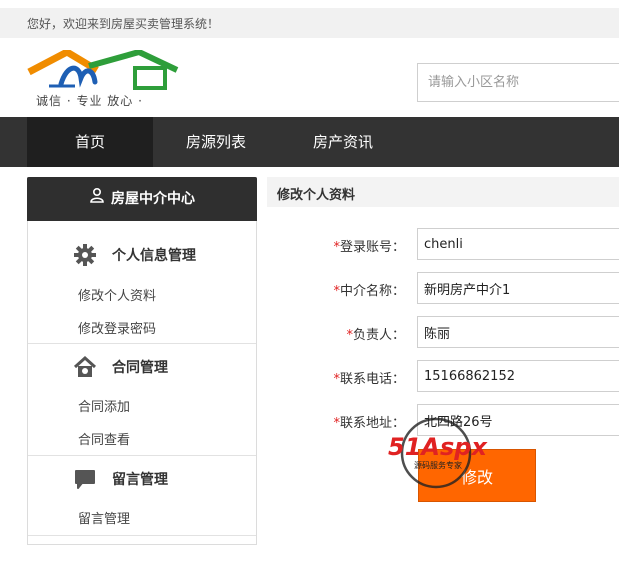 Image resolution: width=619 pixels, height=570 pixels. I want to click on sidebar-group-message: 留言管理 留言管理, so click(142, 496).